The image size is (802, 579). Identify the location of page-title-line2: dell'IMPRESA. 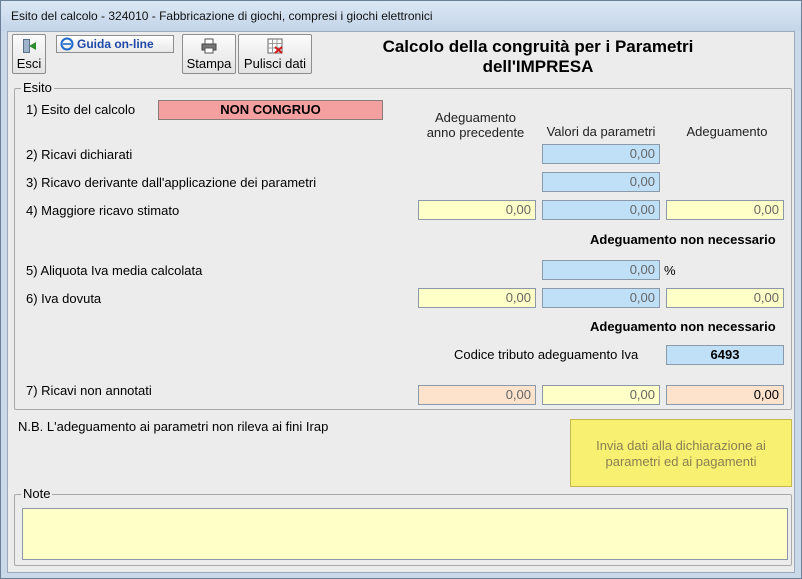
(538, 66).